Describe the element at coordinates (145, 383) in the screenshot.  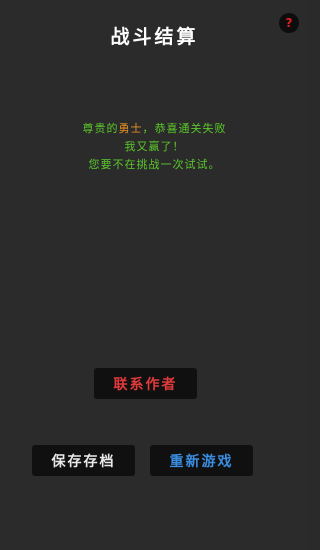
I see `contact-author-button: 联系作者` at that location.